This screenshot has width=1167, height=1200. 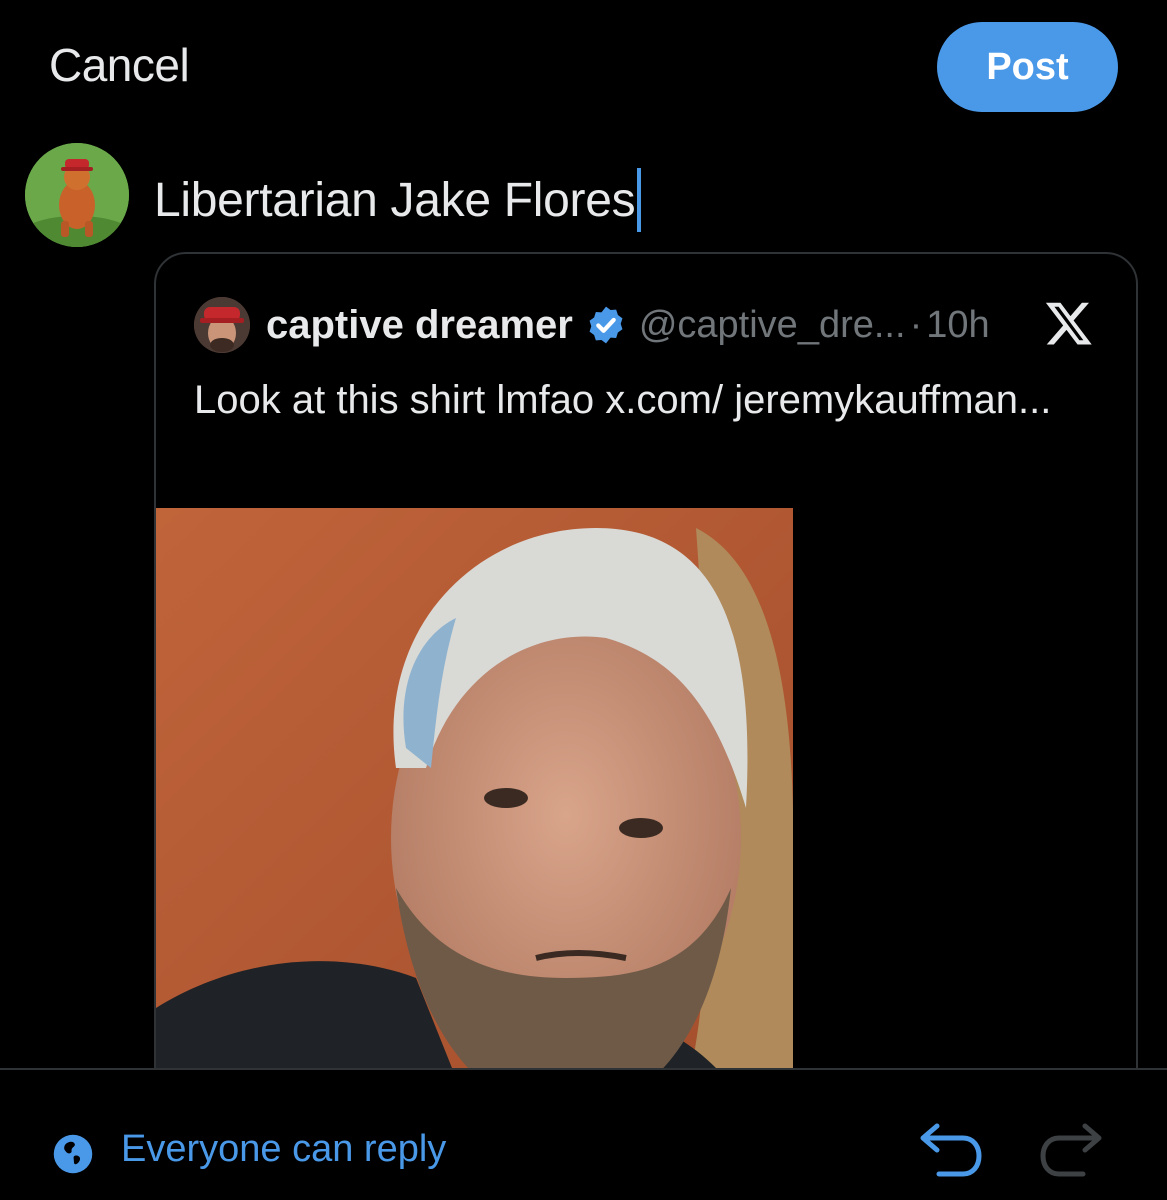 What do you see at coordinates (639, 200) in the screenshot?
I see `text-caret` at bounding box center [639, 200].